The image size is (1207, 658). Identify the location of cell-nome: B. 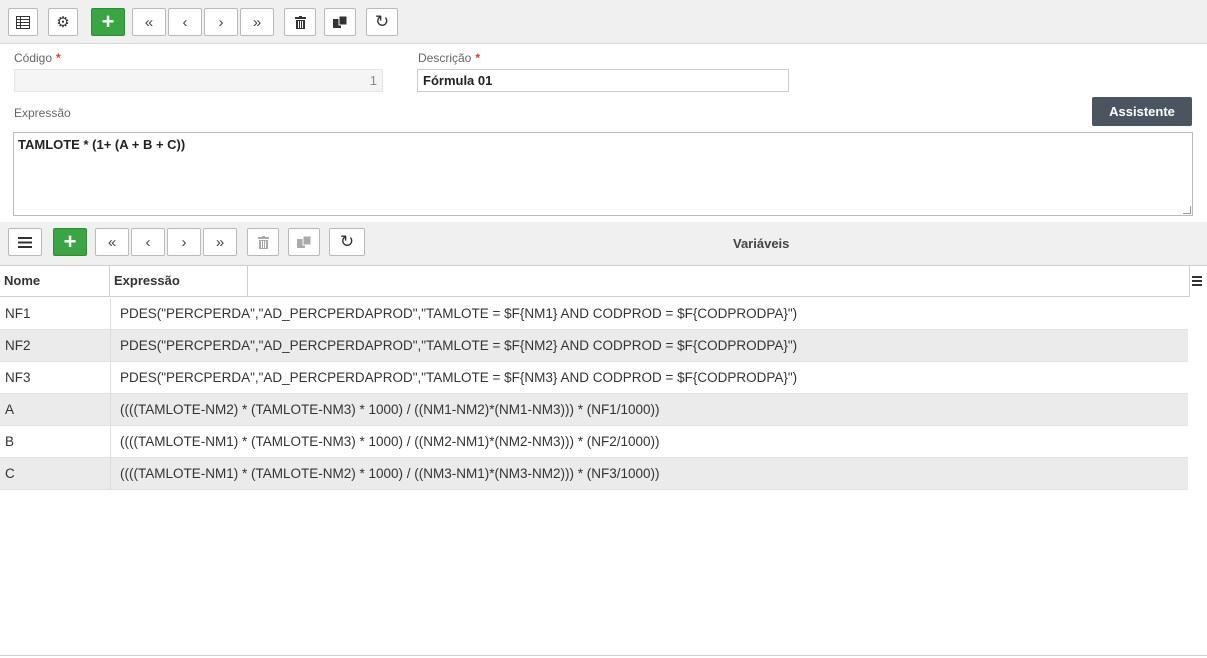
(10, 441).